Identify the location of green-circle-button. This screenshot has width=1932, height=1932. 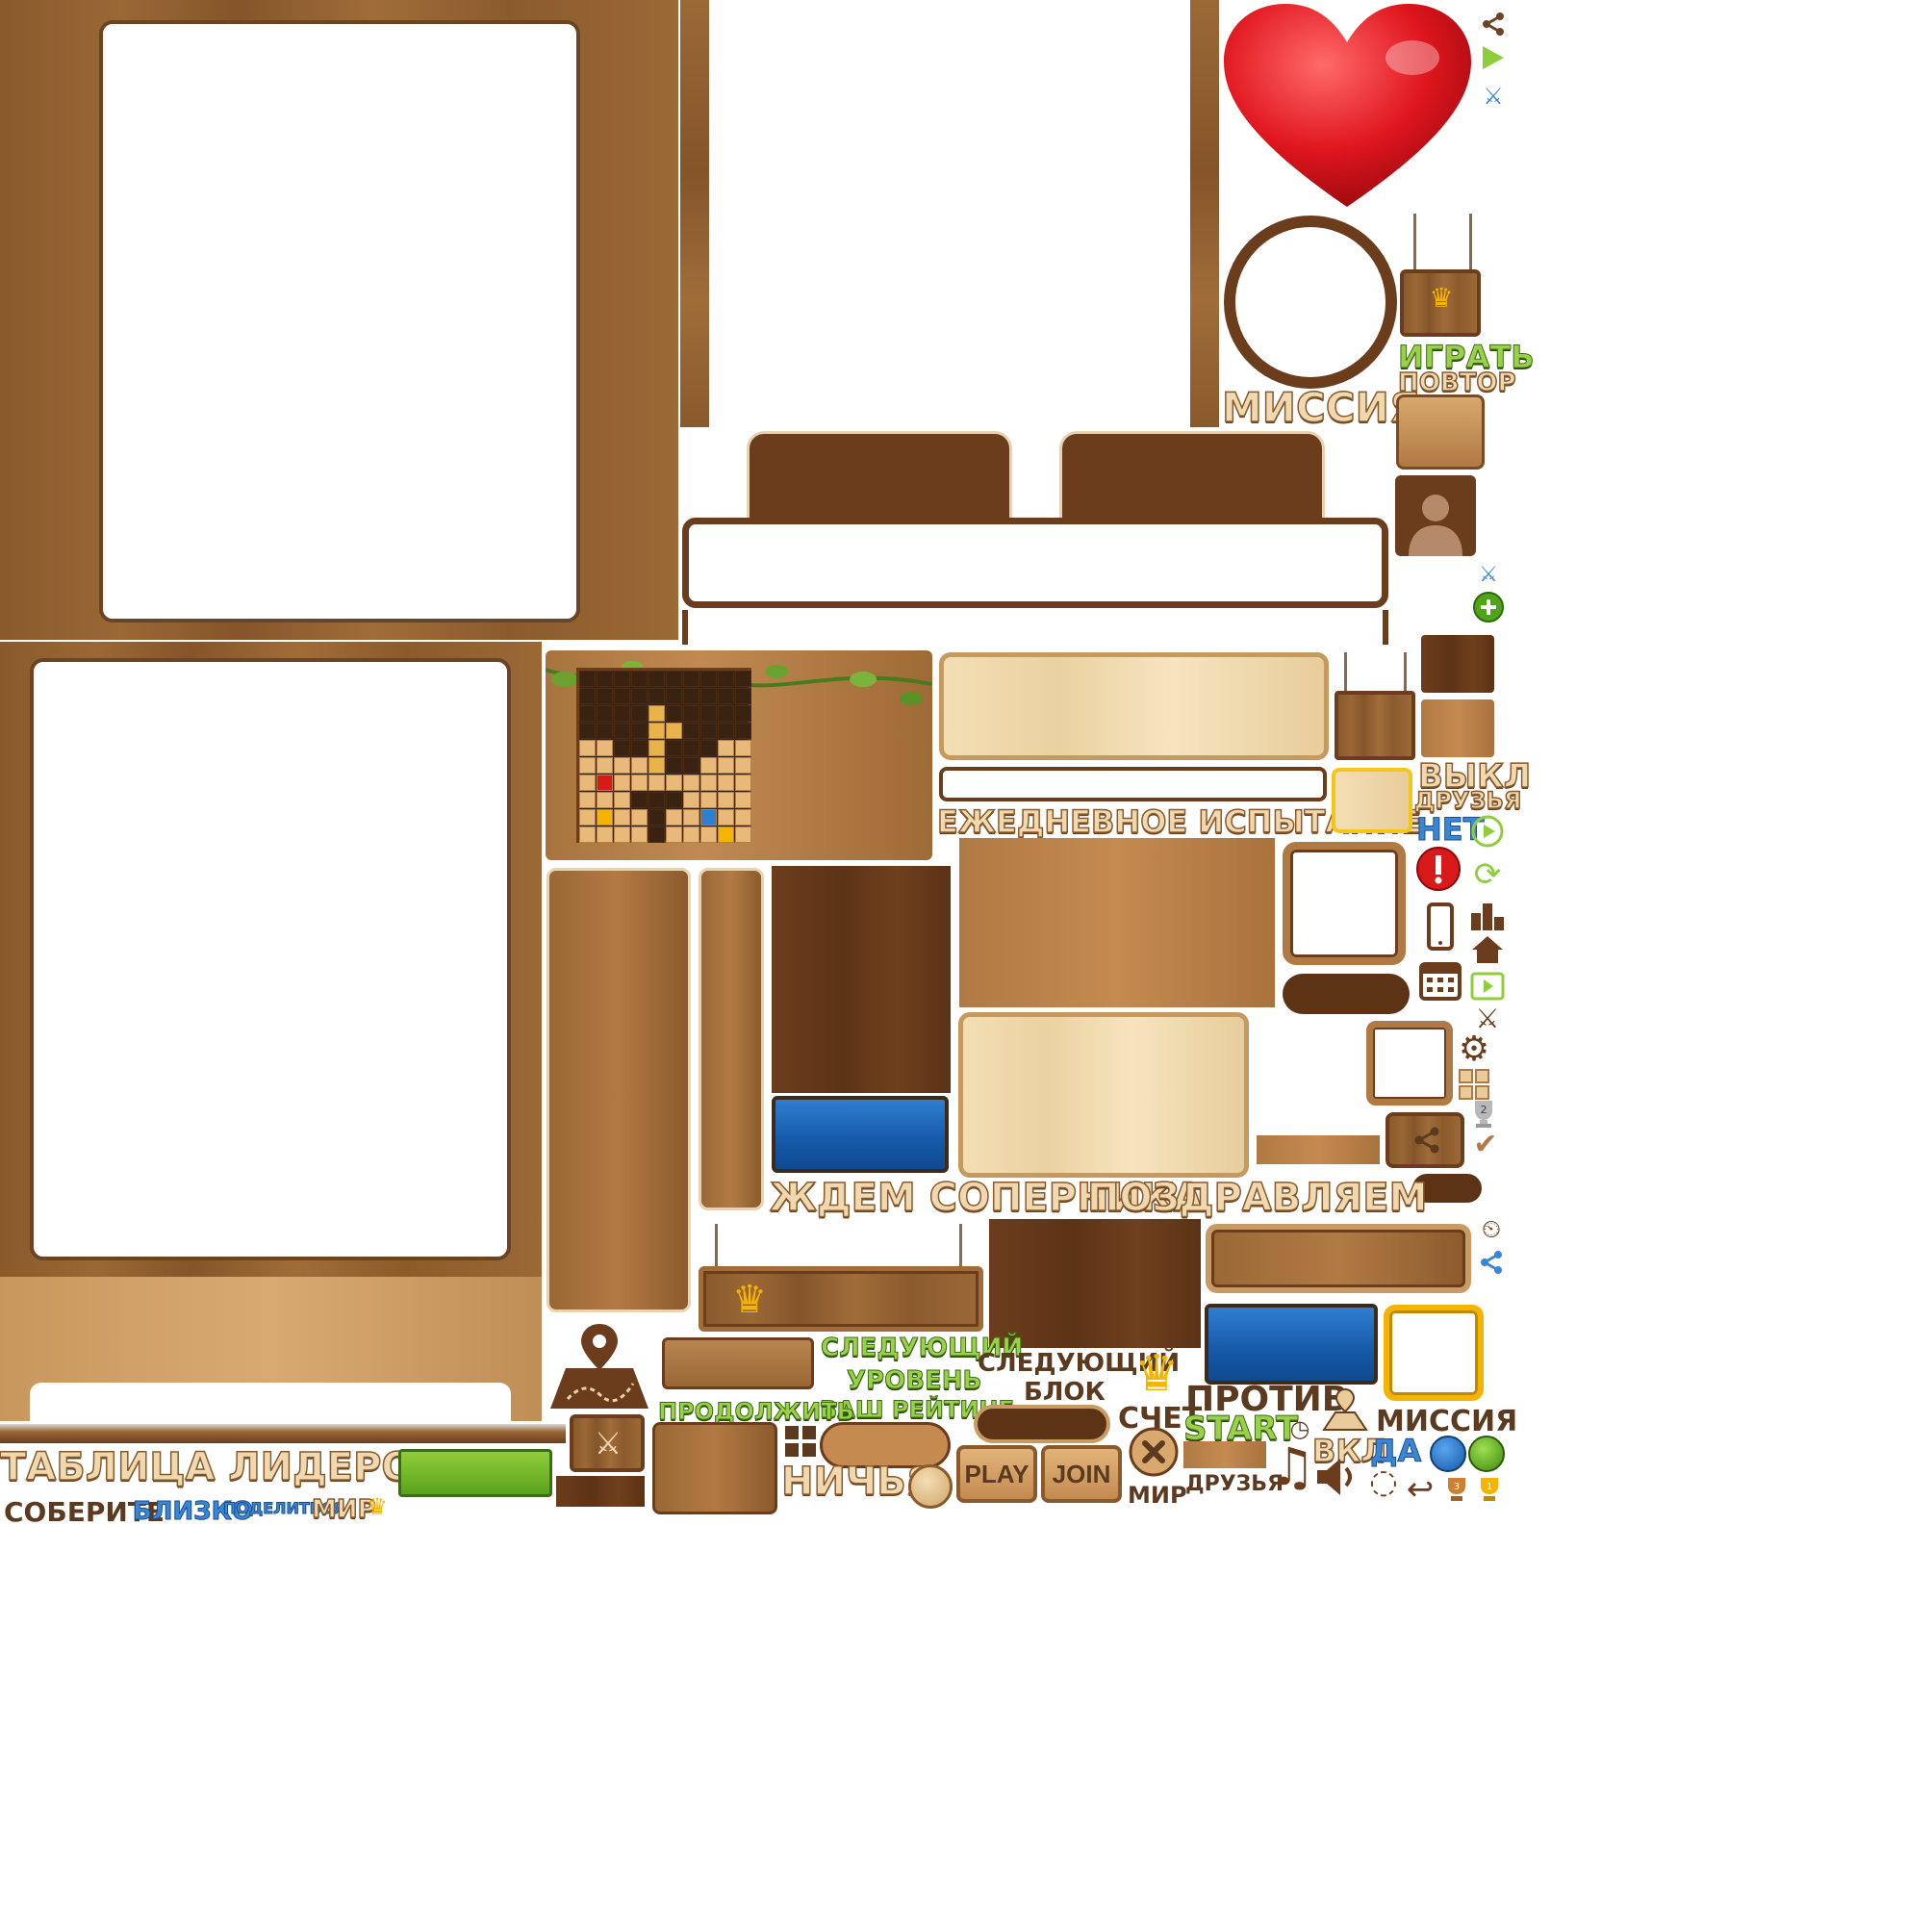
(1486, 1454).